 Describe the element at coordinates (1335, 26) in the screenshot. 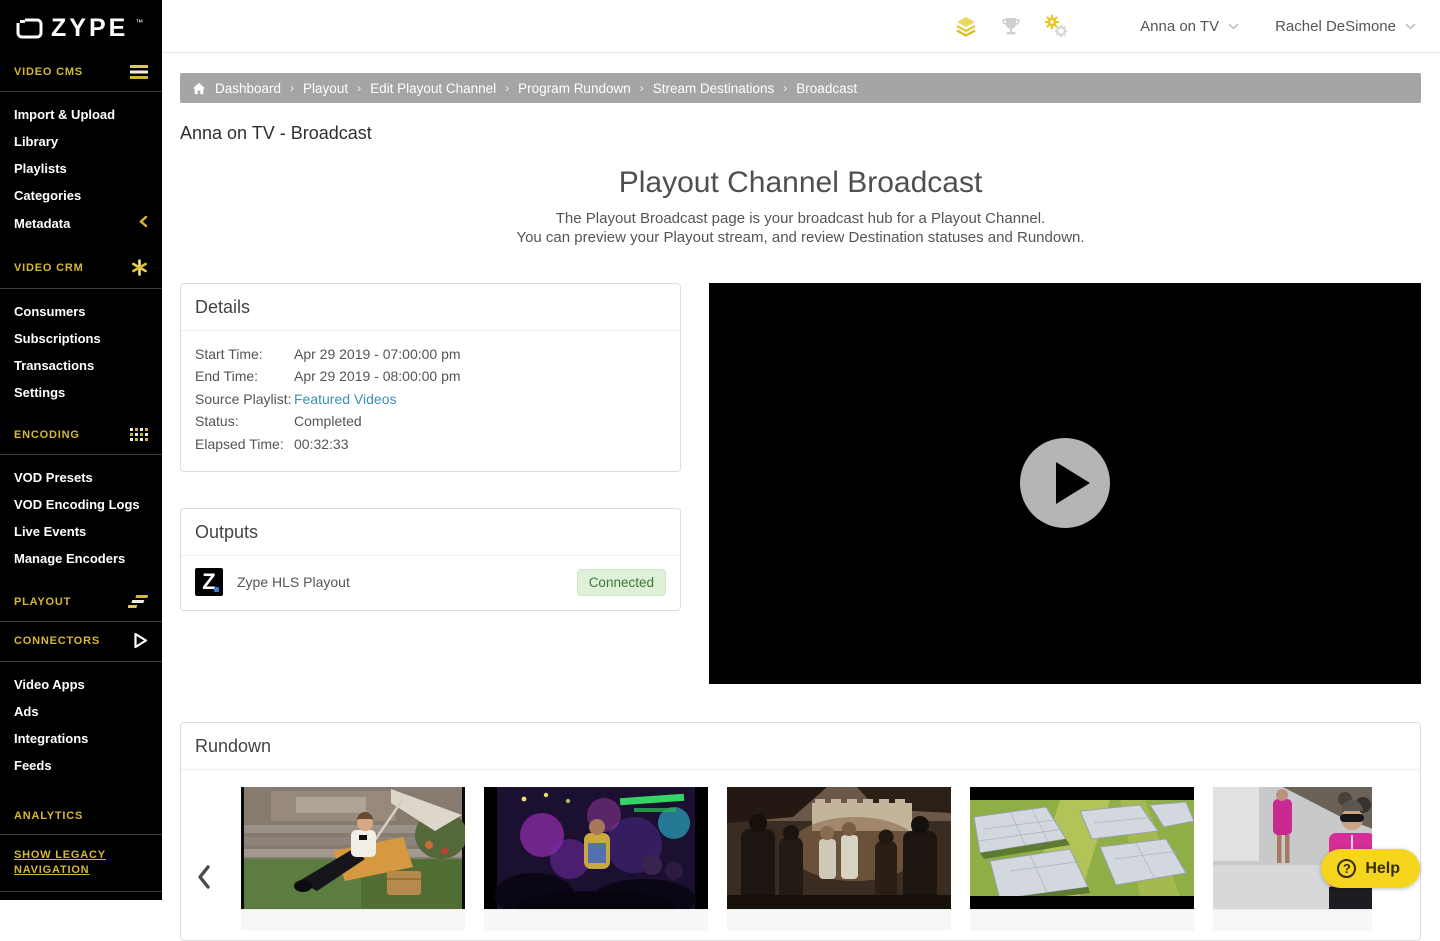

I see `user-name: Rachel DeSimone` at that location.